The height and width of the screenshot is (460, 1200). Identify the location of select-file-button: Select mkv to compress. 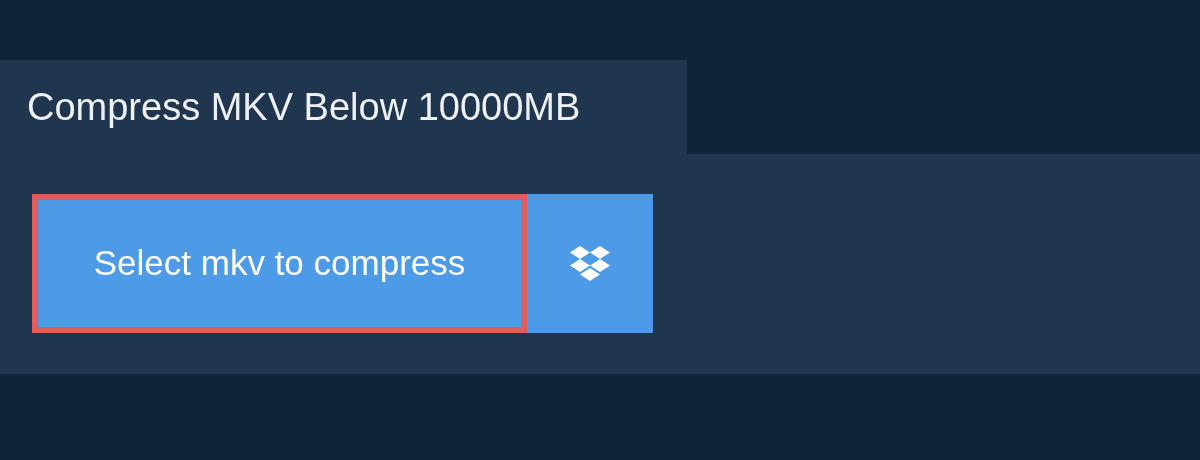
(279, 263).